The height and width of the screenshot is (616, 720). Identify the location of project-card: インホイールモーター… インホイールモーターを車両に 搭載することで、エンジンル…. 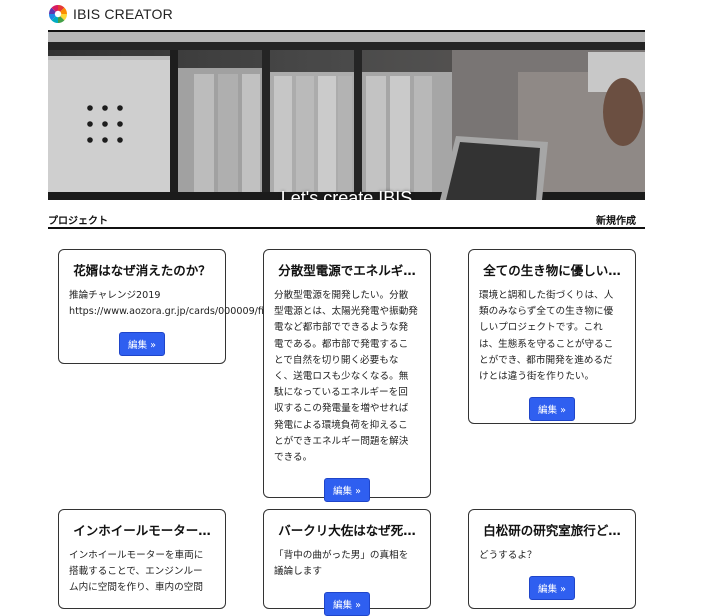
(142, 559).